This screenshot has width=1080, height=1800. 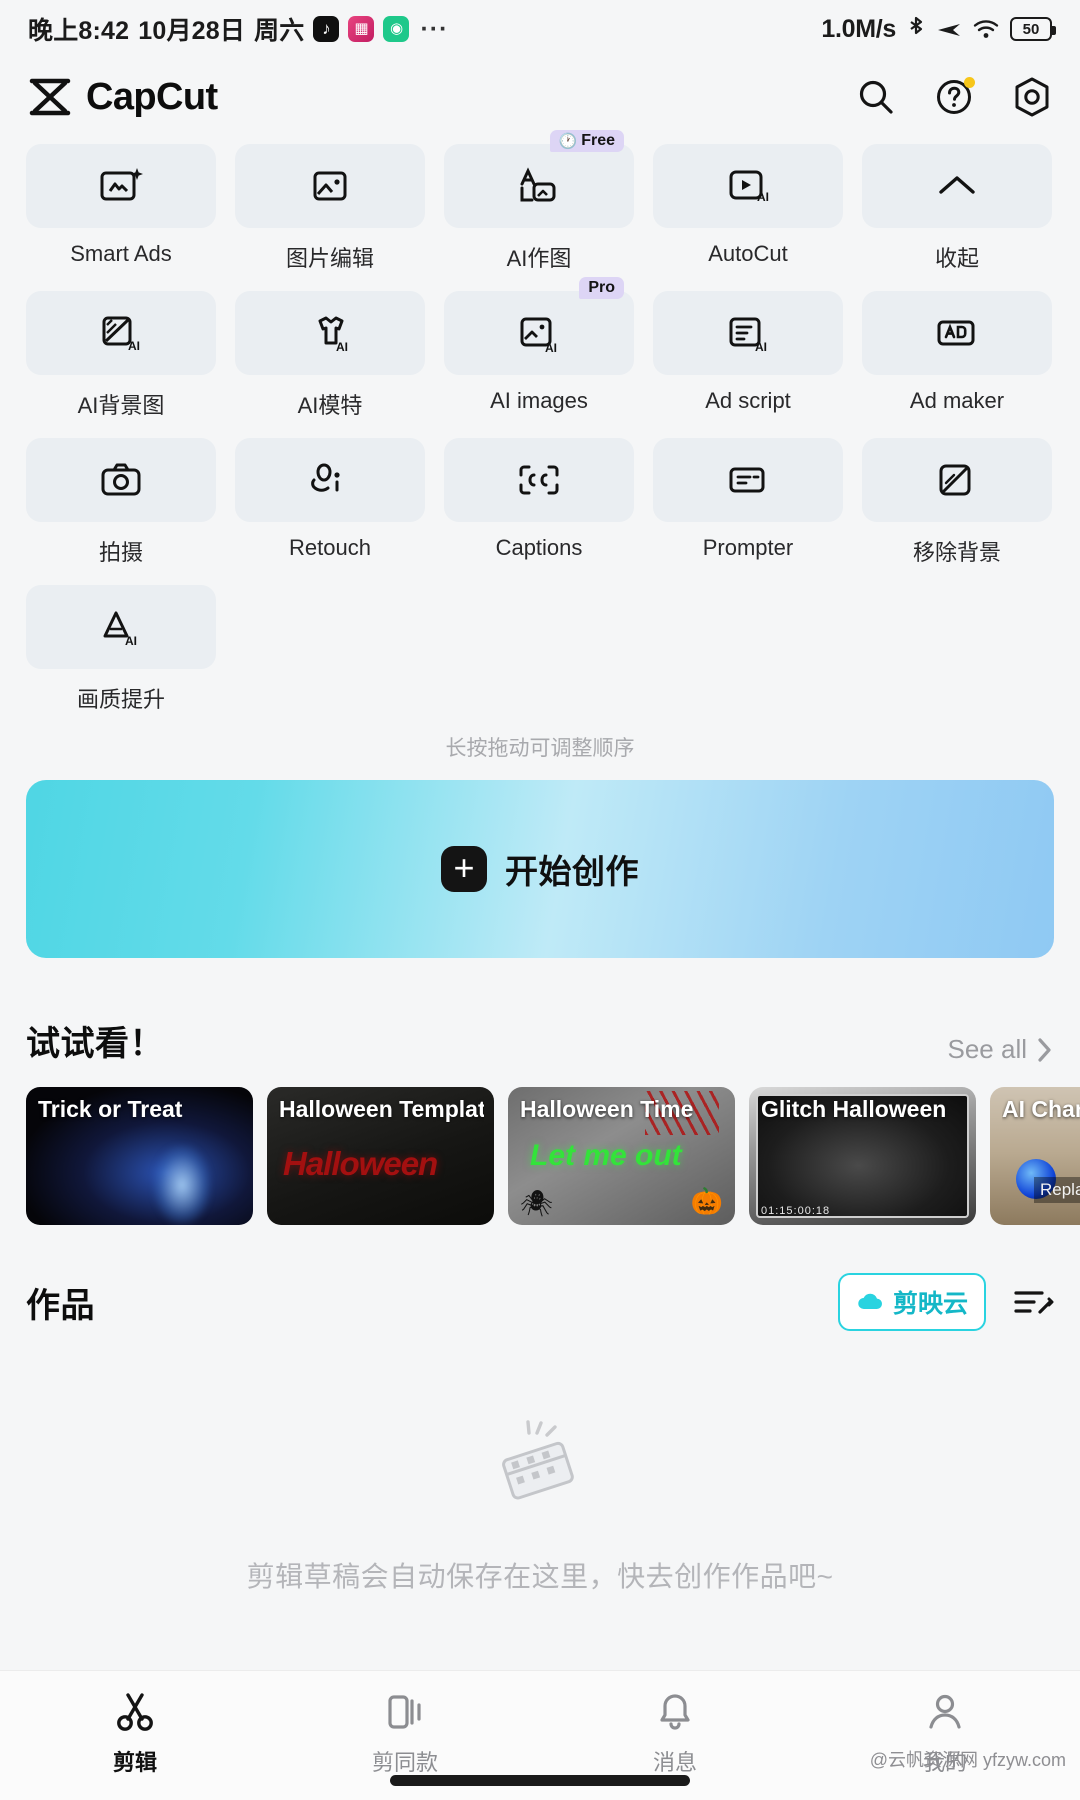 I want to click on tool-retouch: Retouch, so click(x=330, y=502).